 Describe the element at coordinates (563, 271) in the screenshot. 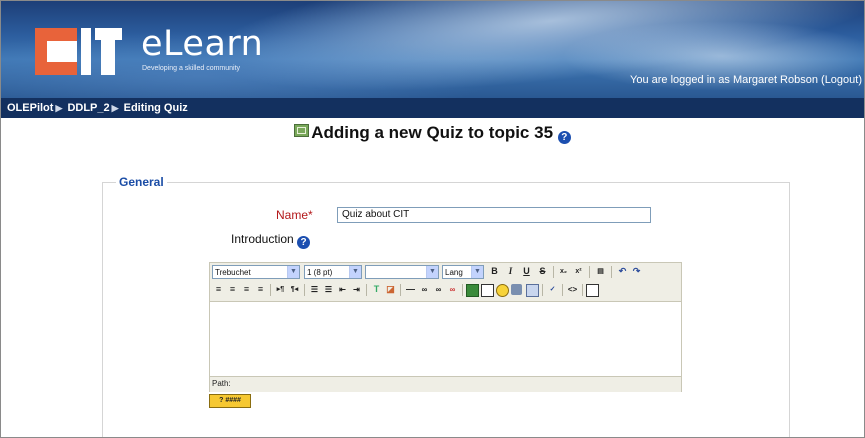

I see `subscript-icon: x₂` at that location.